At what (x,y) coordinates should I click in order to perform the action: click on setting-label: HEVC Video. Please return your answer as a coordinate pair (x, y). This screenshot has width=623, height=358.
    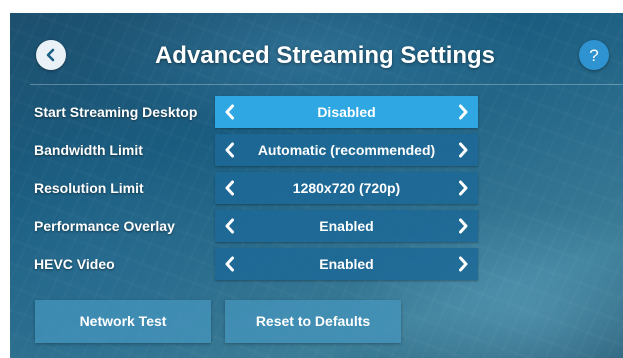
    Looking at the image, I should click on (74, 264).